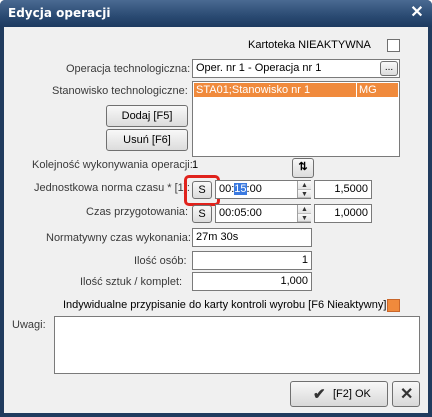 The height and width of the screenshot is (417, 432). What do you see at coordinates (29, 325) in the screenshot?
I see `remarks-label: Uwagi:` at bounding box center [29, 325].